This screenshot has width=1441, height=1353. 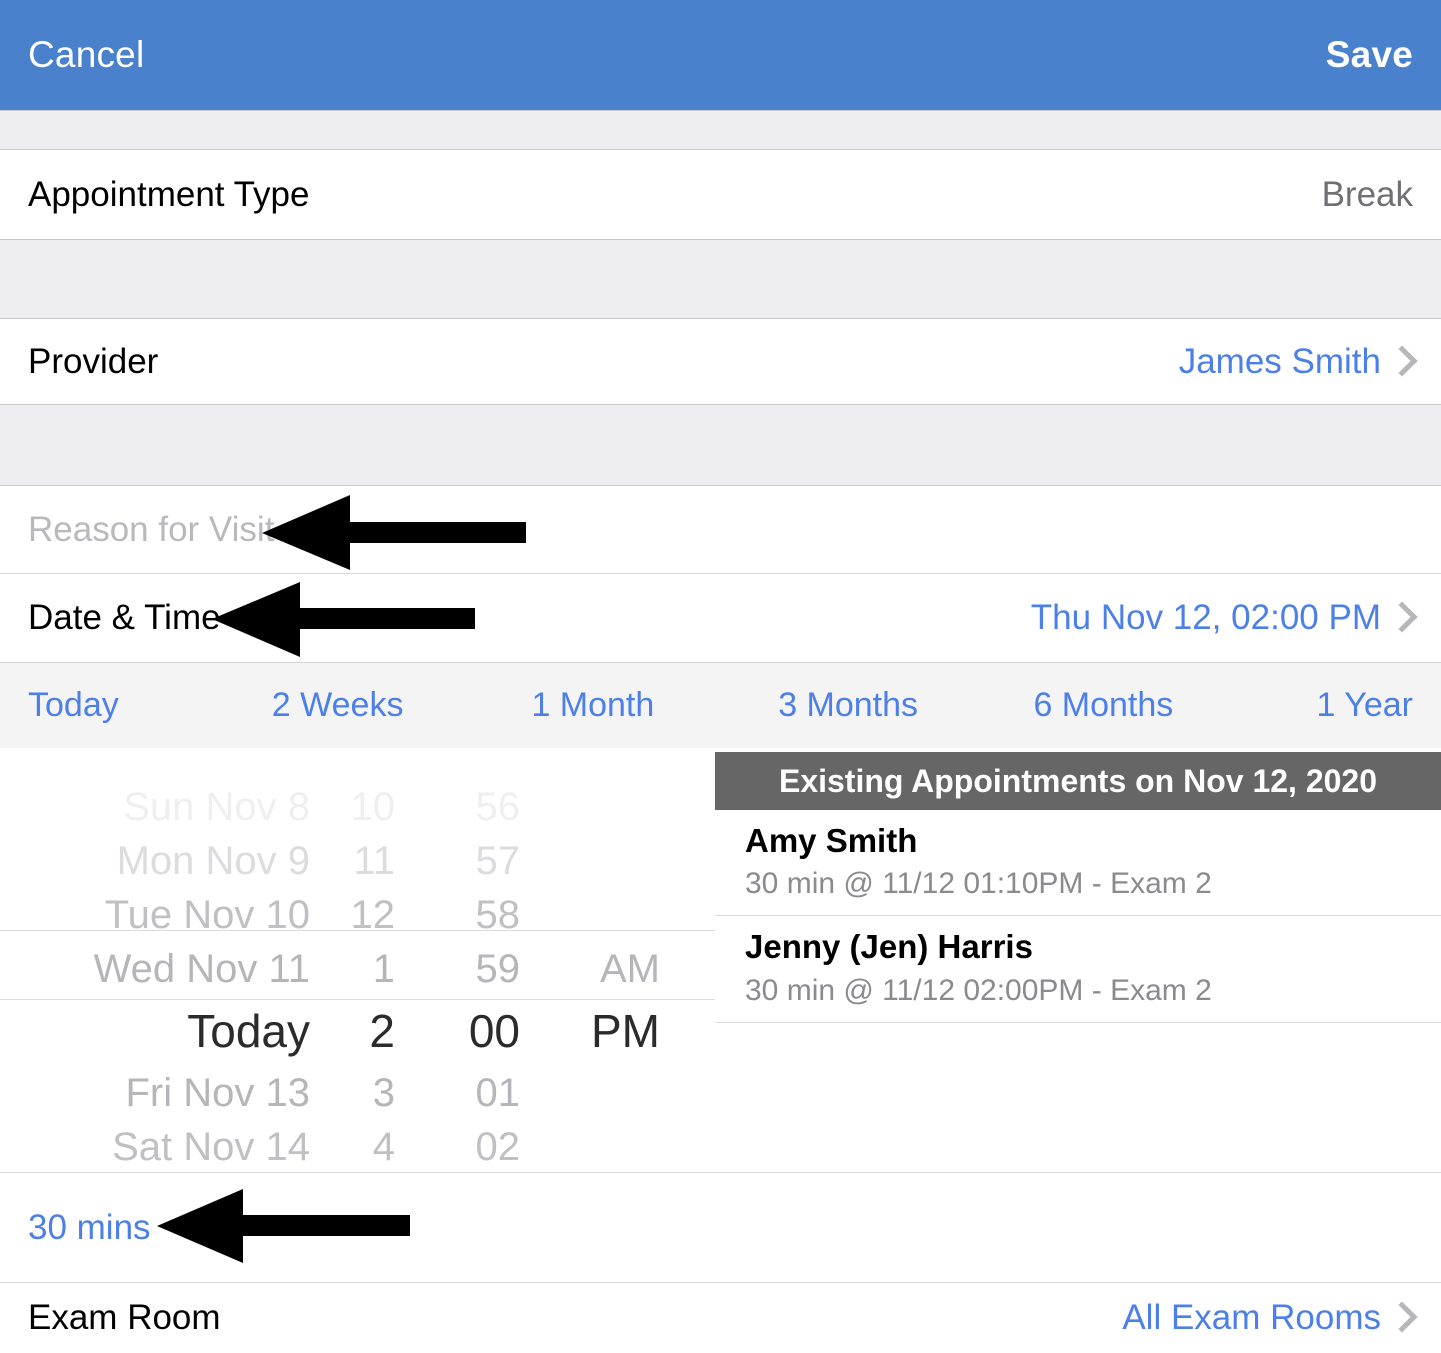 I want to click on exam-room-value: All Exam Rooms, so click(x=1251, y=1317).